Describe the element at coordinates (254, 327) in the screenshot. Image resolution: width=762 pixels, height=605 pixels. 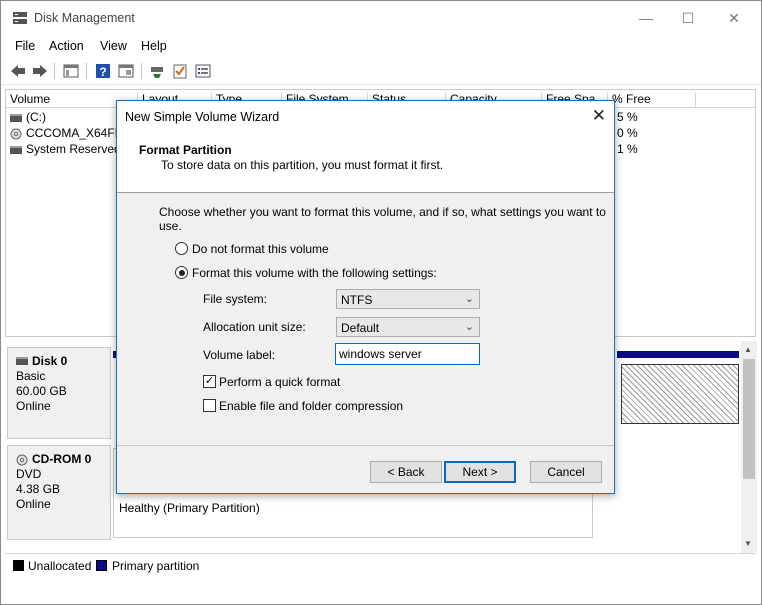
I see `allocation-unit-label: Allocation unit size:` at that location.